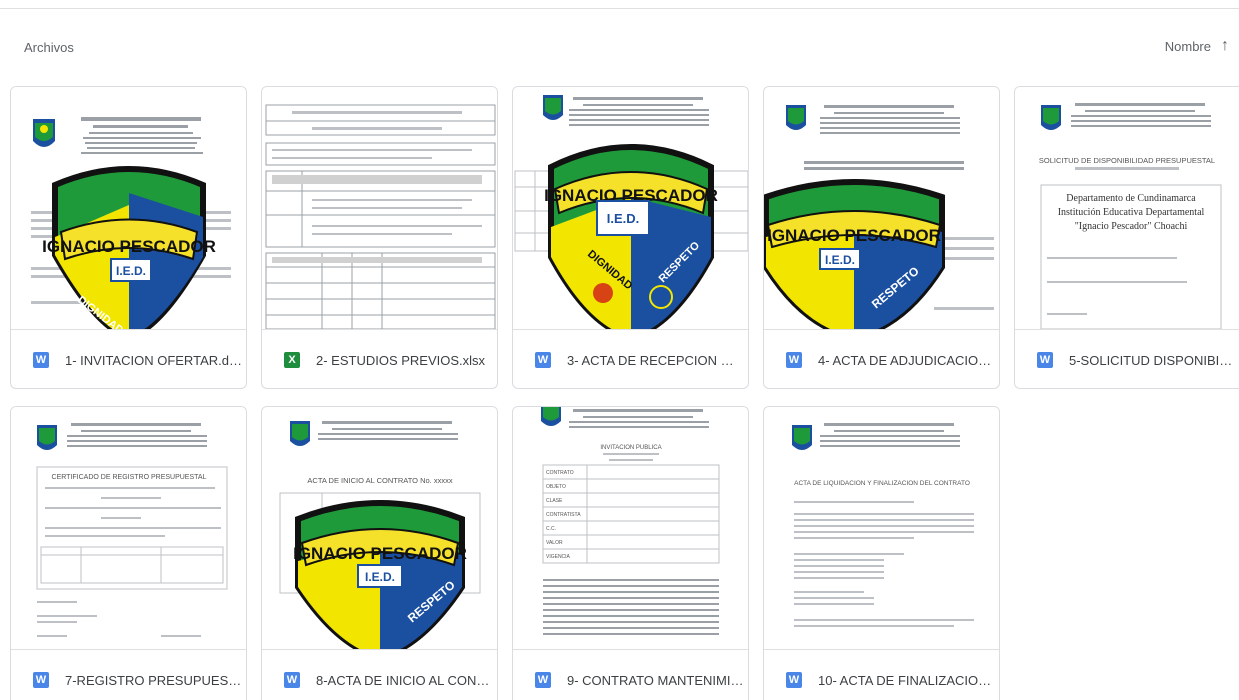 This screenshot has width=1239, height=700. What do you see at coordinates (155, 360) in the screenshot?
I see `file-name: 1- INVITACION OFERTAR.docx` at bounding box center [155, 360].